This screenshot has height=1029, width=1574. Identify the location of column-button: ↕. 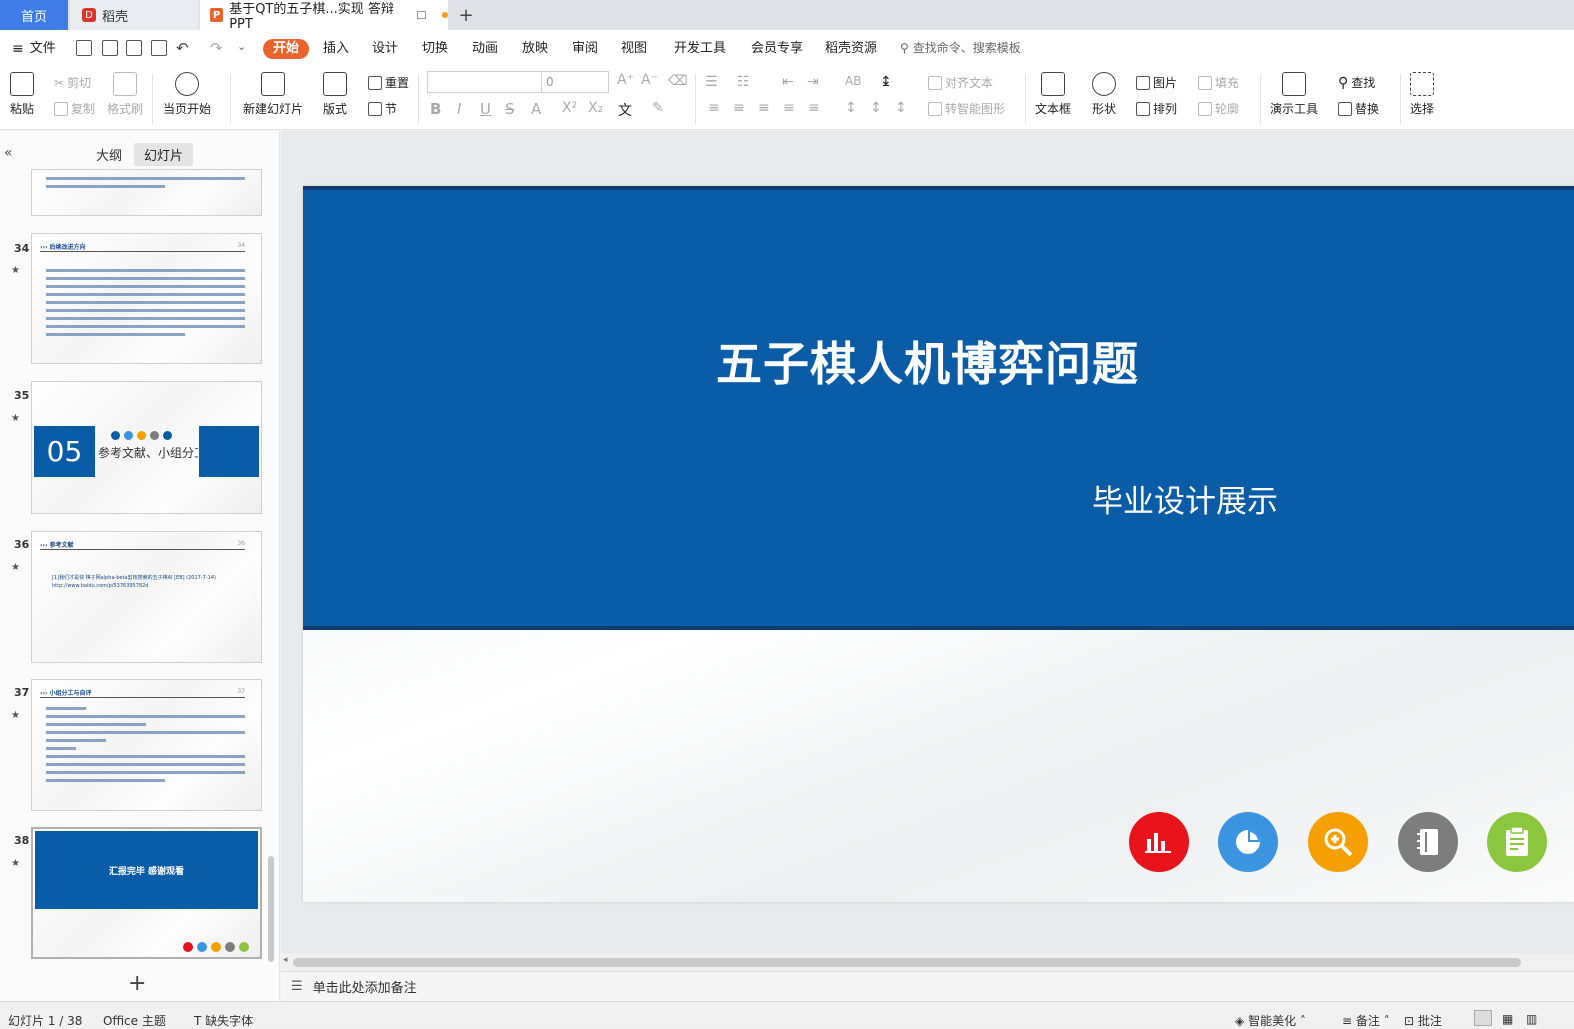
(901, 108).